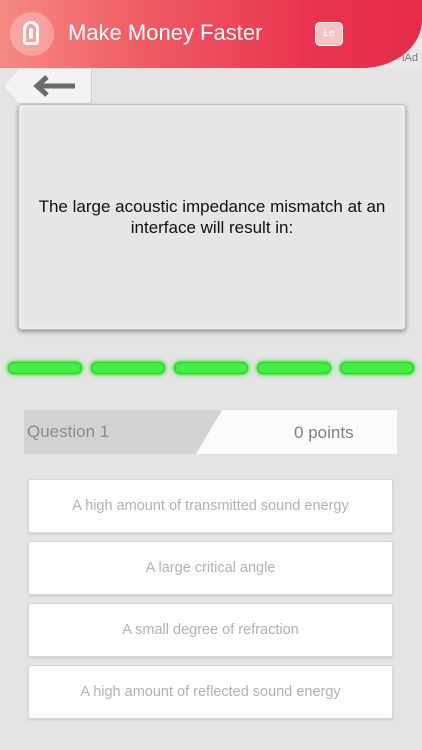 Image resolution: width=422 pixels, height=750 pixels. I want to click on points-value: 0, so click(299, 432).